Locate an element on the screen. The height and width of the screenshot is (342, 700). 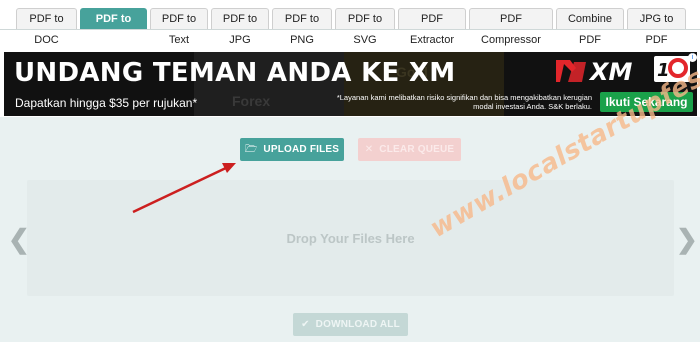
tab-pdf-extractor: PDF Extractor is located at coordinates (432, 27).